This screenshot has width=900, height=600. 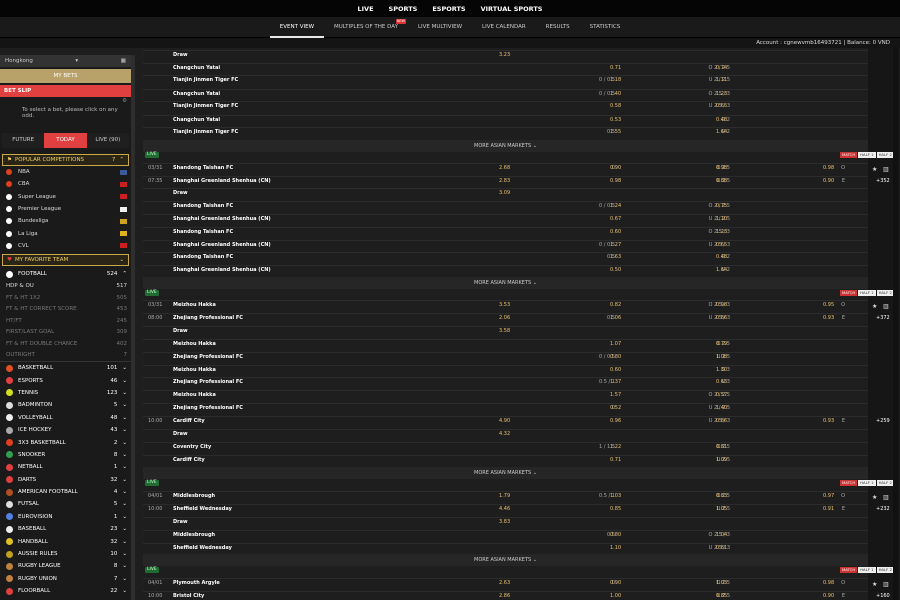 I want to click on sport-item: AMERICAN FOOTBALL 4 ⌄, so click(x=65, y=492).